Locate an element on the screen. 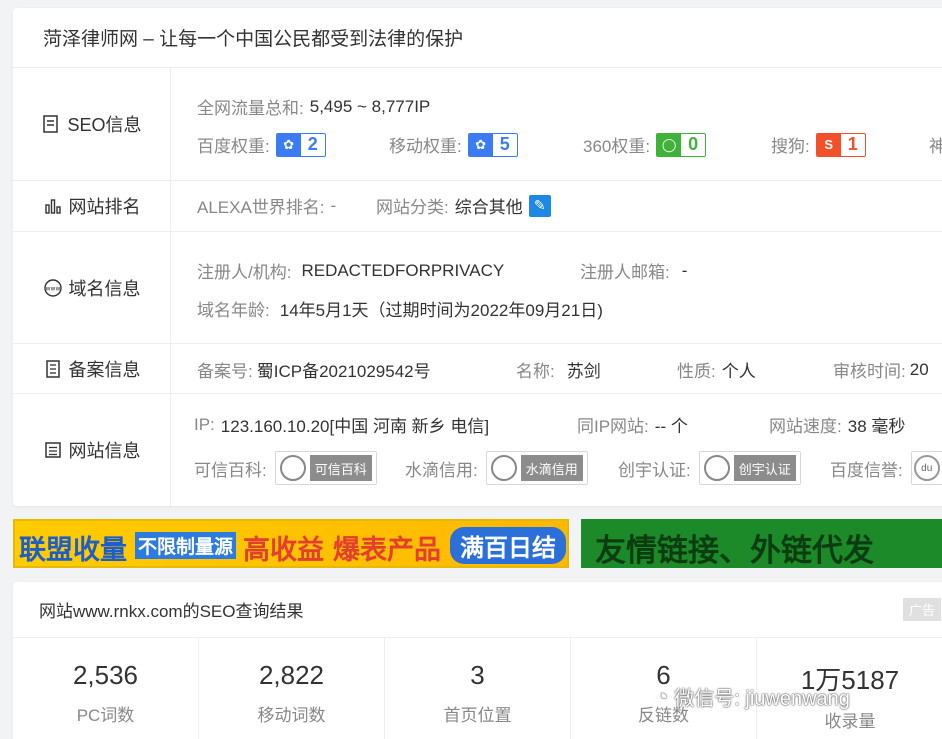  icp-name-line: 名称: 苏剑 is located at coordinates (558, 371).